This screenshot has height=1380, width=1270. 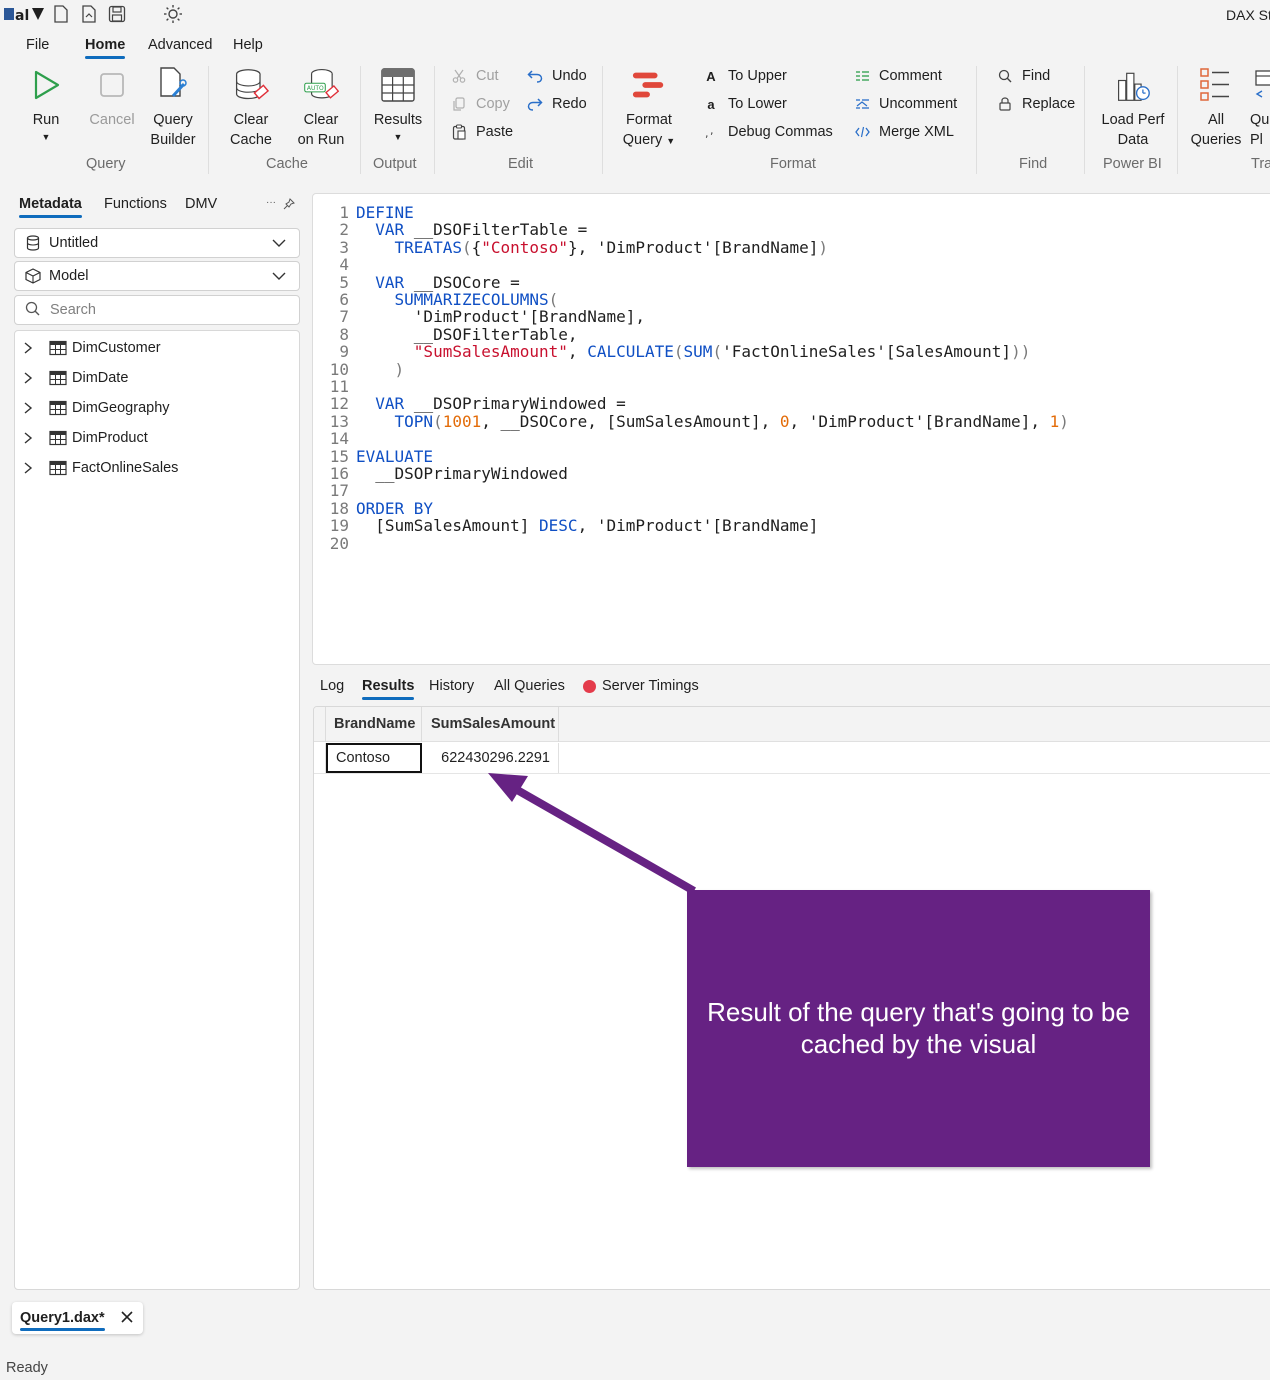 I want to click on tree-item-dimgeography: DimGeography, so click(x=157, y=408).